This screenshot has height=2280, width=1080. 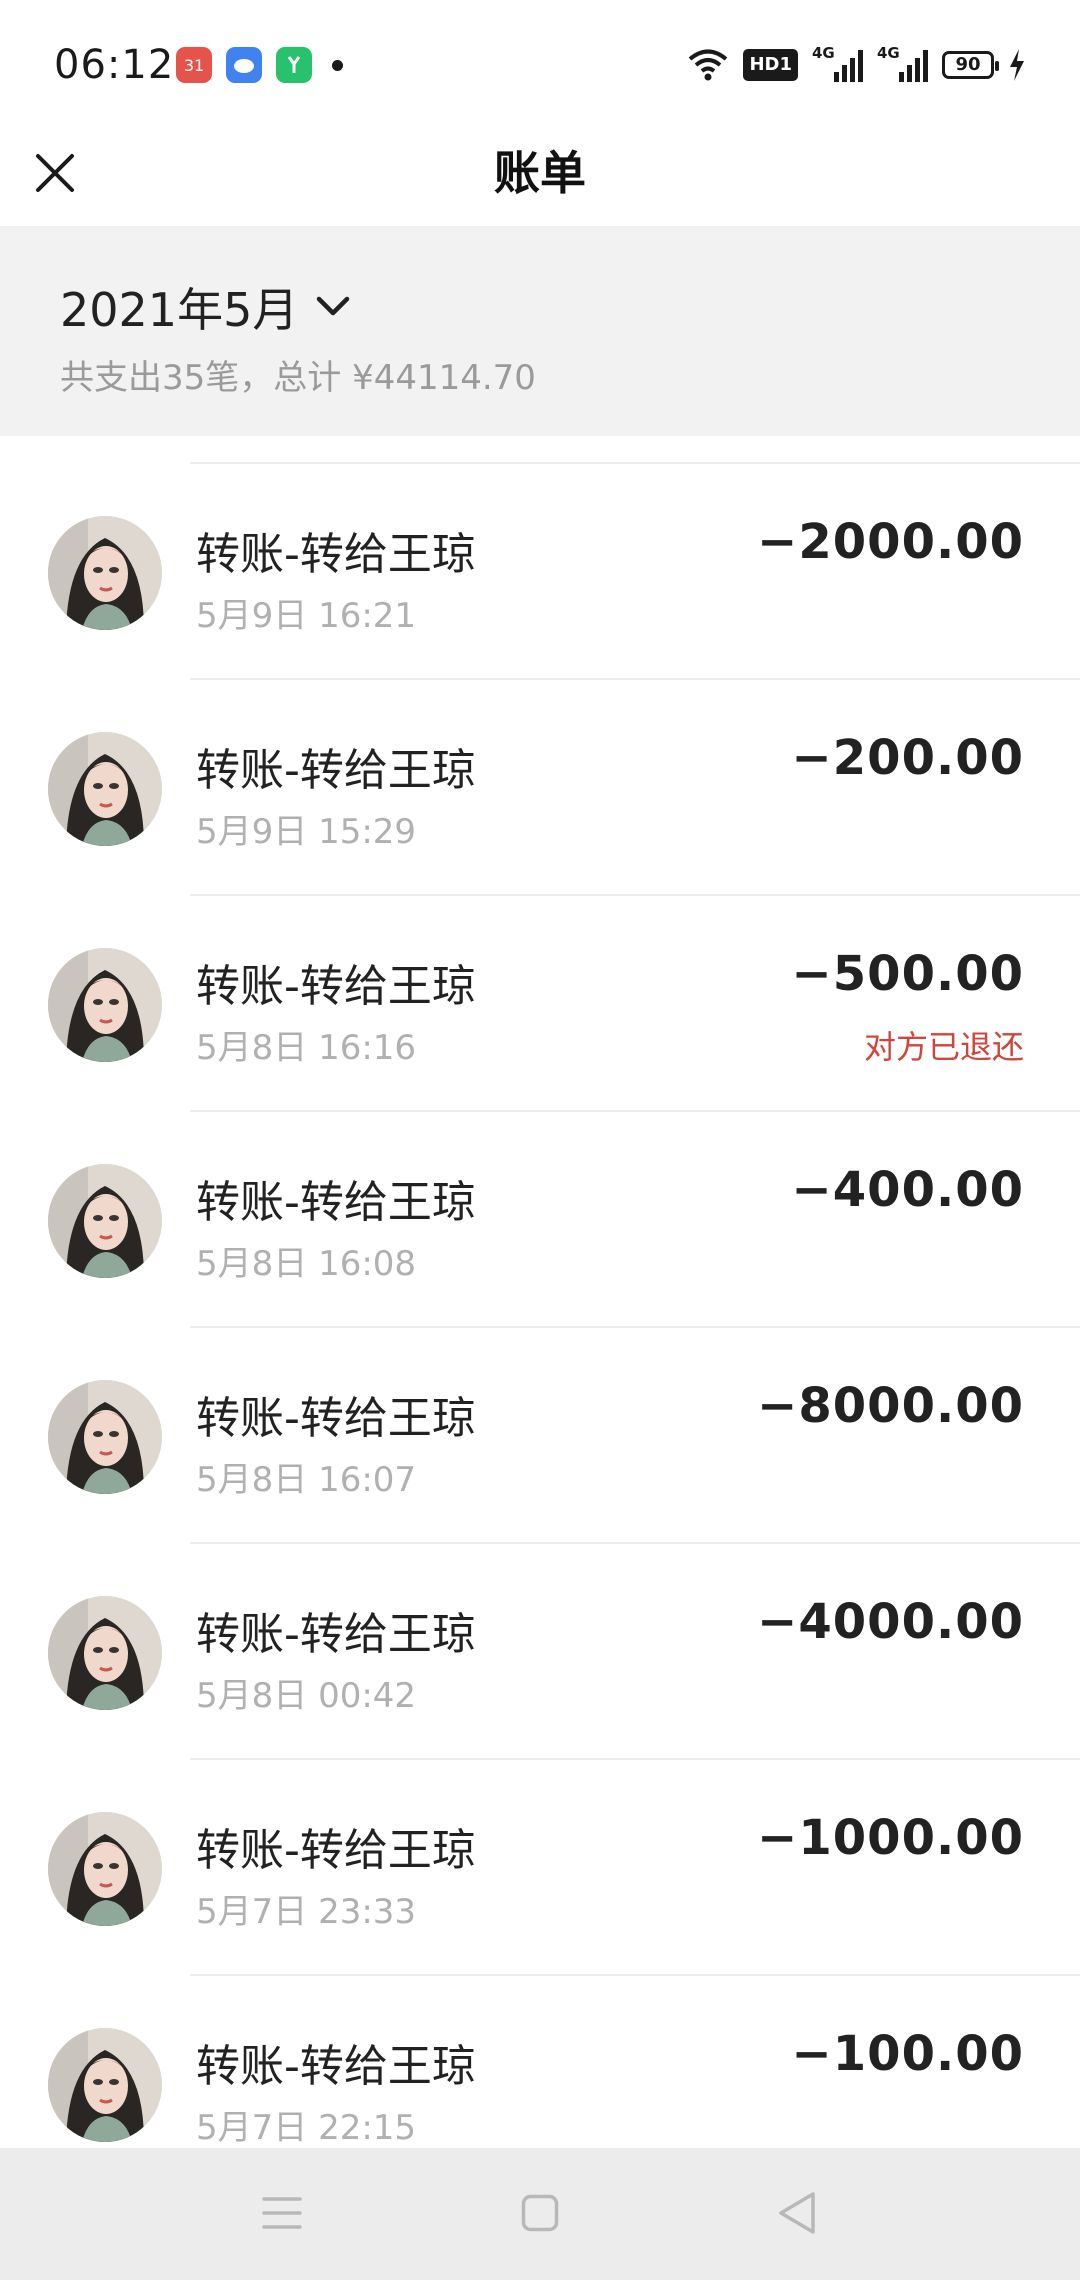 I want to click on transaction-row: 转账-转给王琼 5月9日 16:21 −2000.00, so click(x=540, y=572).